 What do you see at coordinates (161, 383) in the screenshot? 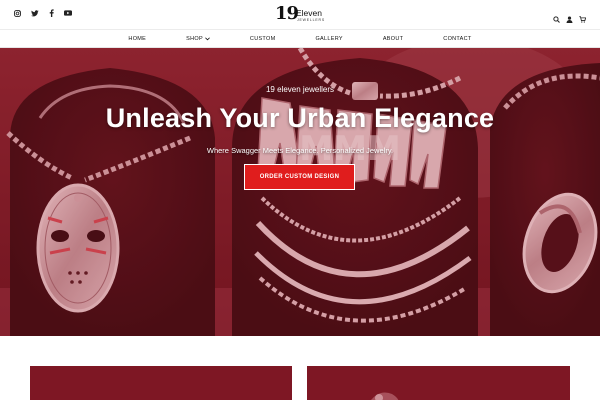
I see `featured-card-left` at bounding box center [161, 383].